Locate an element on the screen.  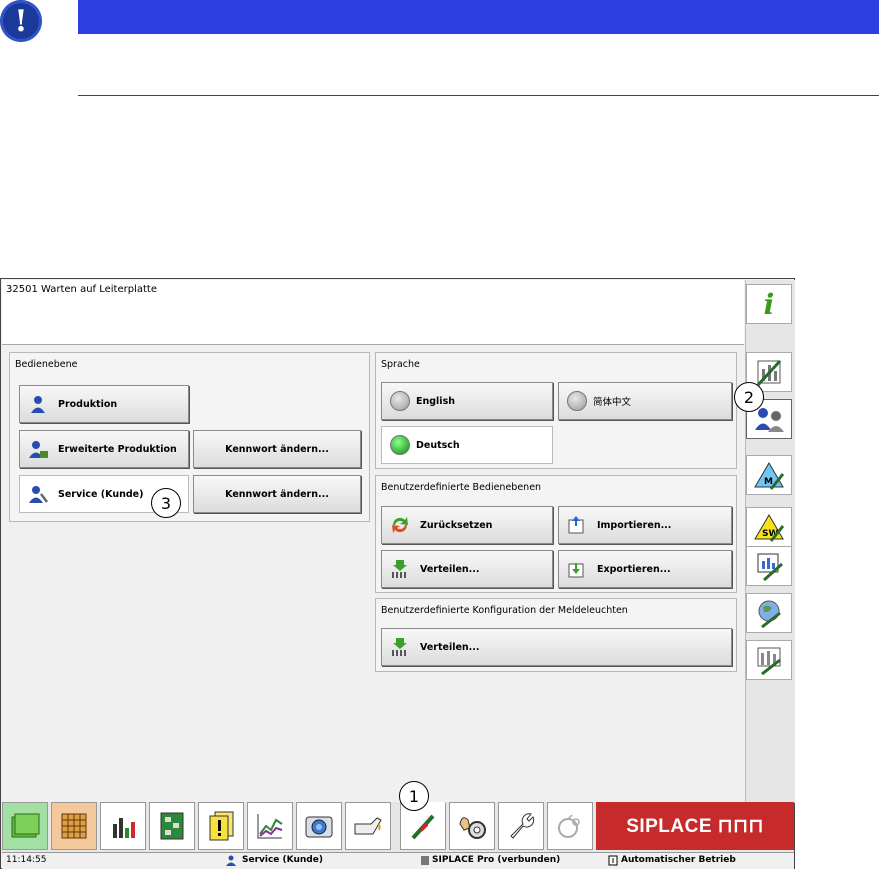
bar-chart-icon is located at coordinates (124, 828).